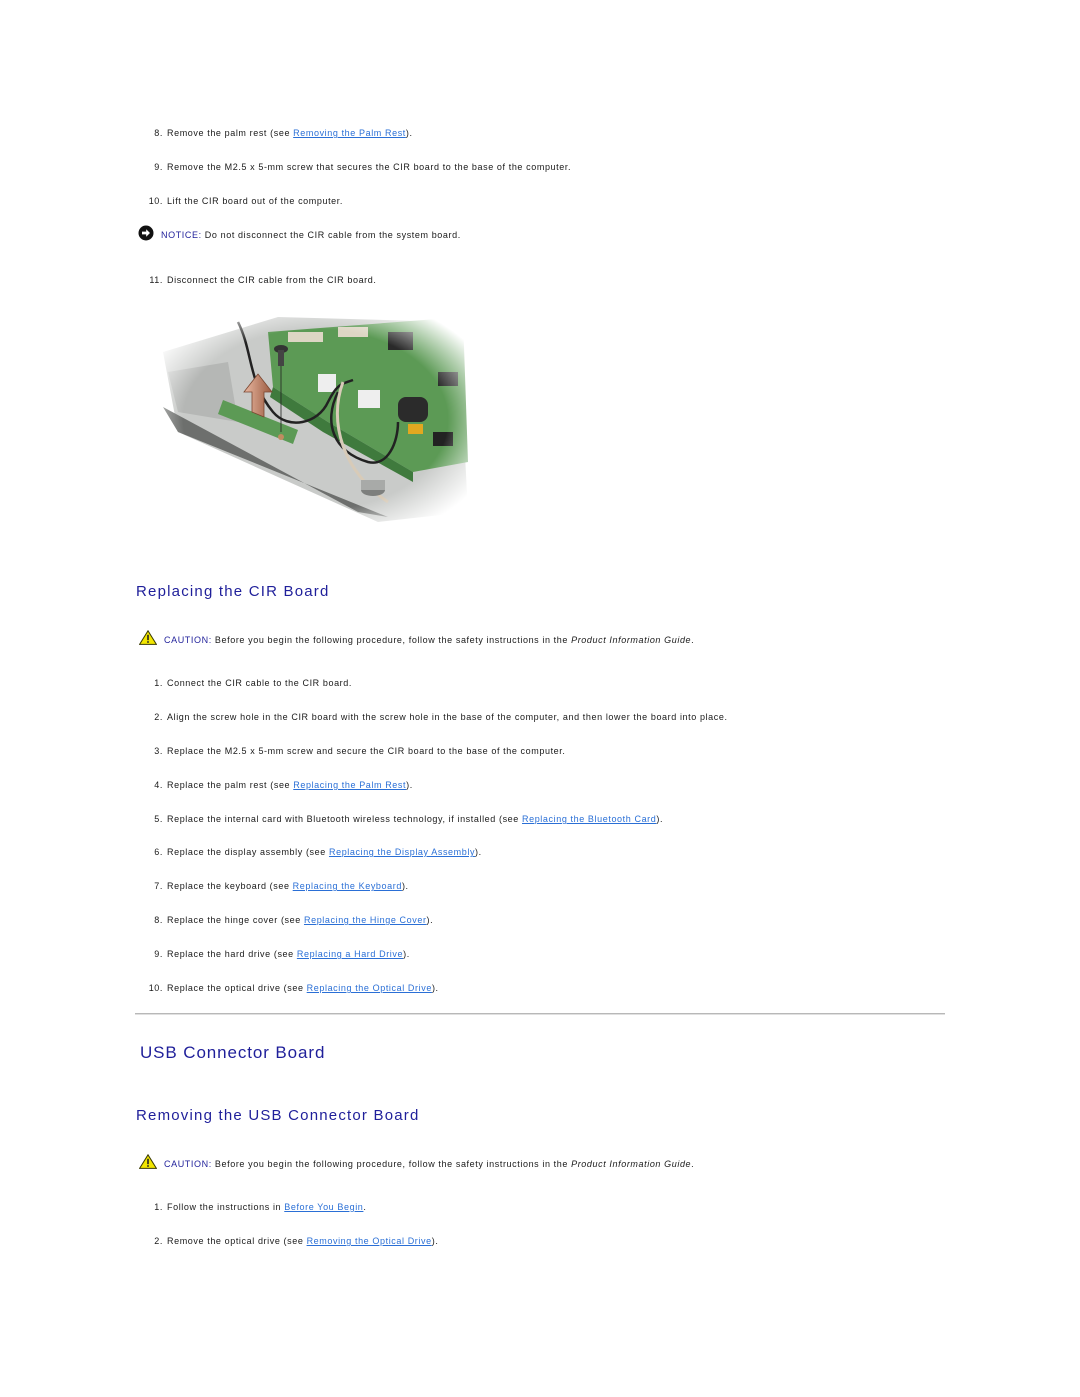 This screenshot has height=1397, width=1080. What do you see at coordinates (365, 920) in the screenshot?
I see `link-replacing-hinge-cover: Replacing the Hinge Cover` at bounding box center [365, 920].